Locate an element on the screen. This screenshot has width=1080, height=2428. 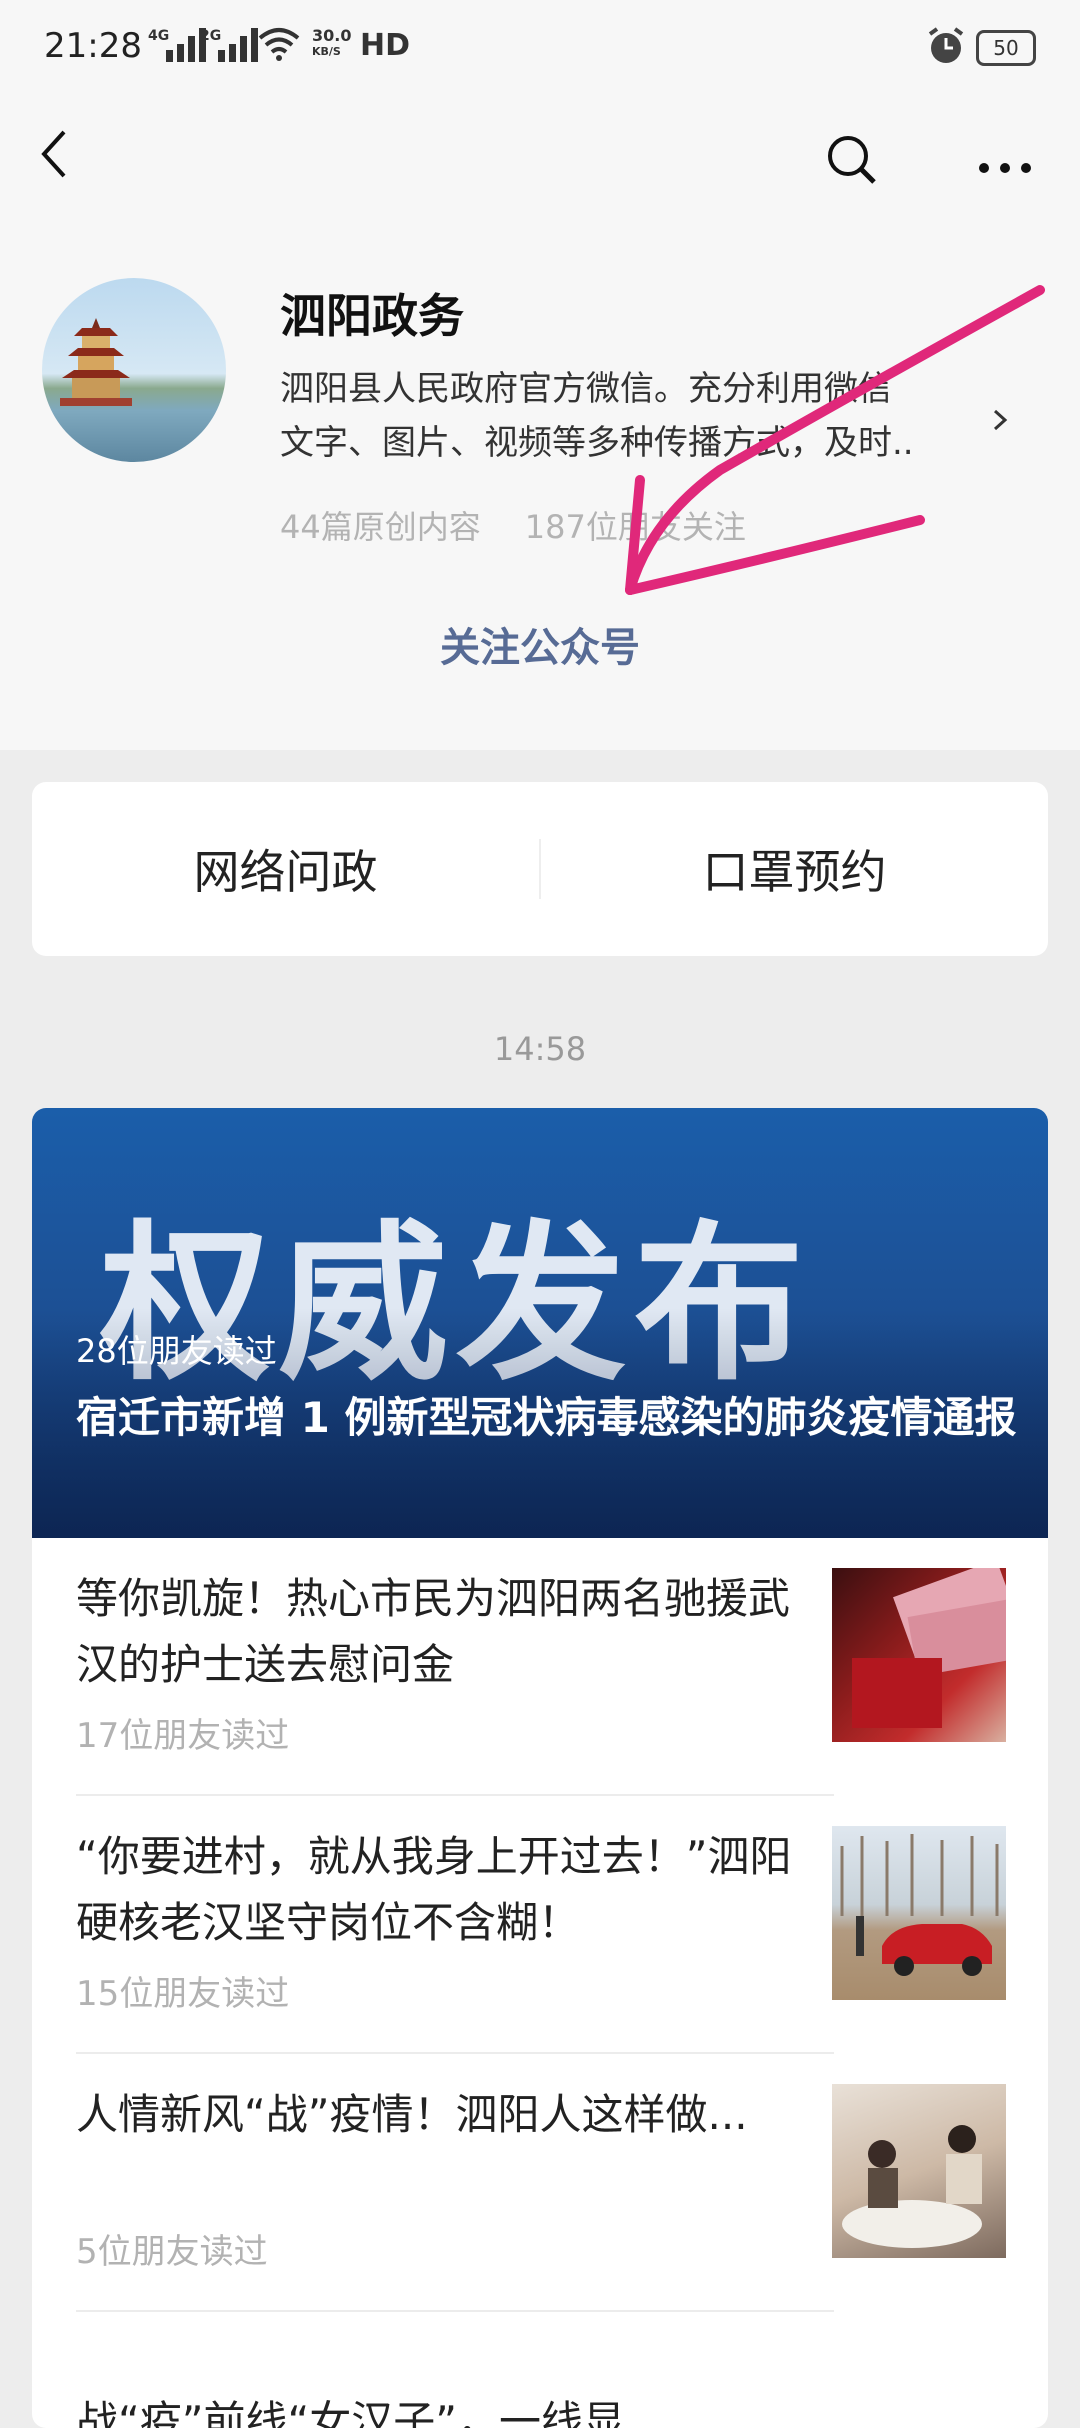
battery-icon: 50 is located at coordinates (1006, 48).